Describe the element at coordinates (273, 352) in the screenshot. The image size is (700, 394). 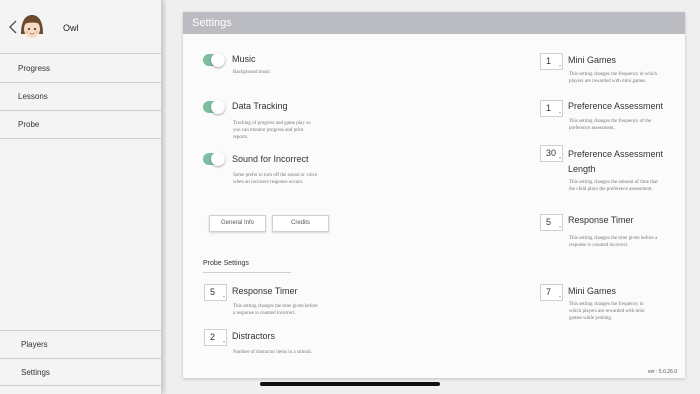
I see `distractors-desc: Number of distractor items in a stimuli.` at that location.